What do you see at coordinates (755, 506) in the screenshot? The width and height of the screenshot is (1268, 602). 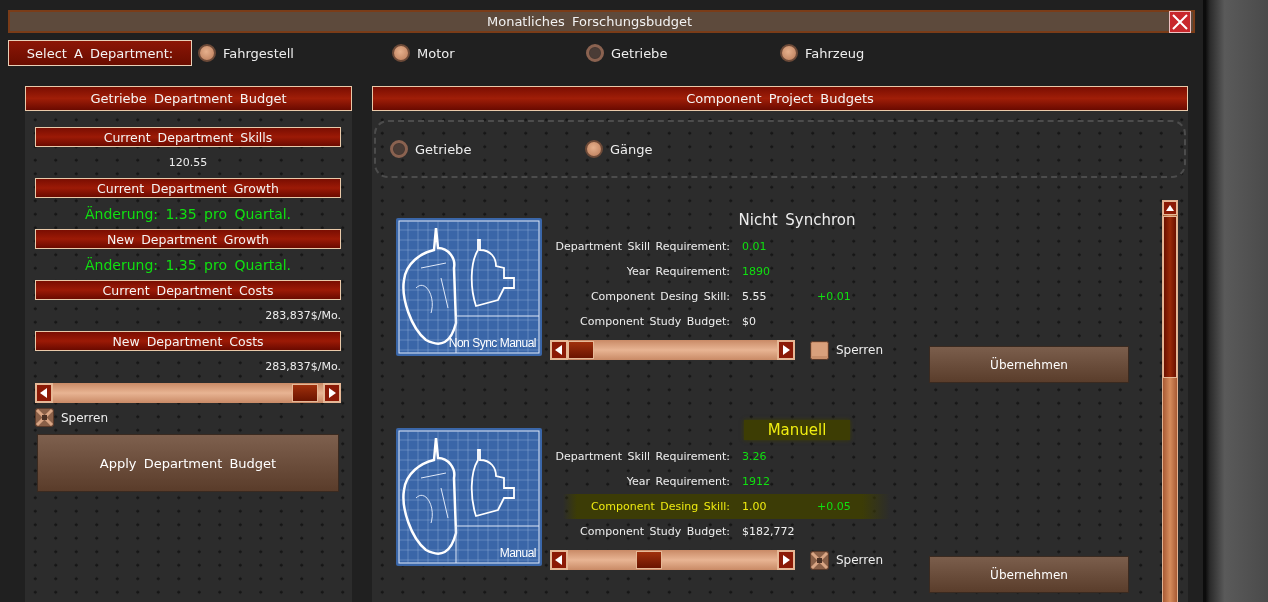 I see `stat-value: 1.00` at bounding box center [755, 506].